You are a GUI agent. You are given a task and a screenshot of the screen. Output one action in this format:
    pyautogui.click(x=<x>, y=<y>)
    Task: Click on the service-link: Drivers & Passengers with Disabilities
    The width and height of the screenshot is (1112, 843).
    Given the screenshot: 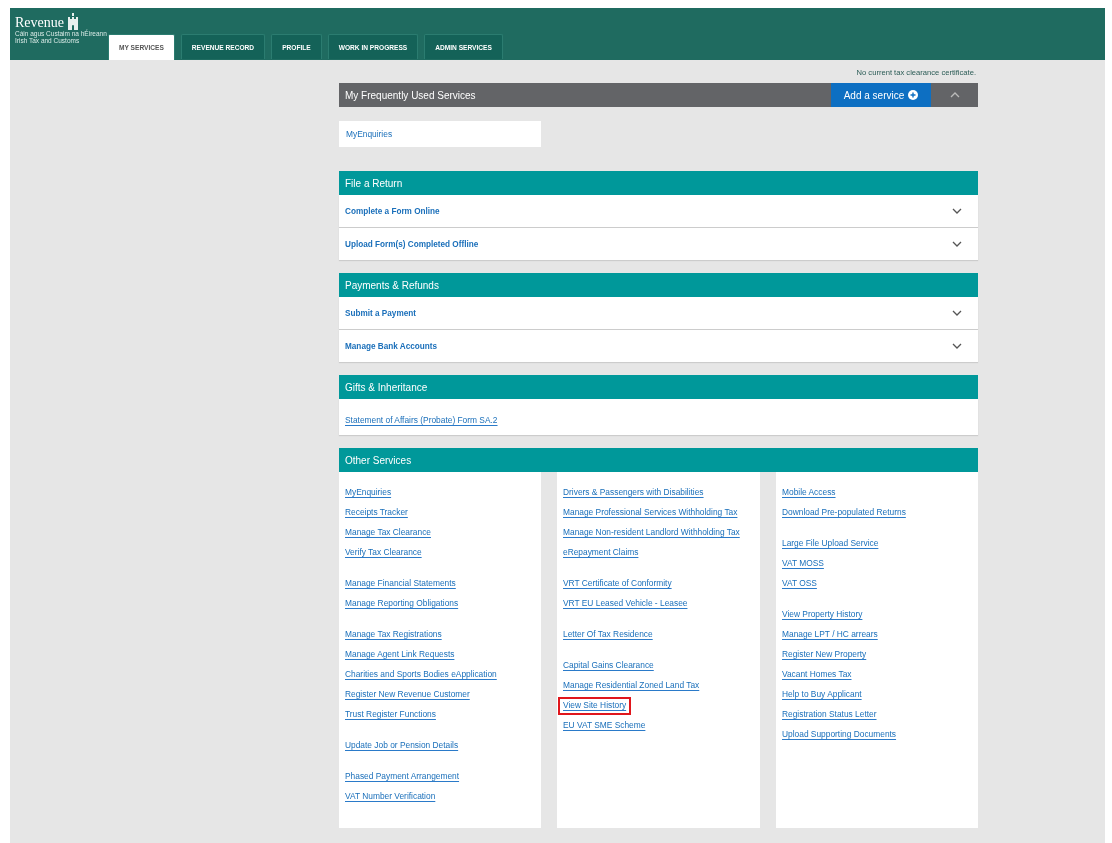 What is the action you would take?
    pyautogui.click(x=633, y=493)
    